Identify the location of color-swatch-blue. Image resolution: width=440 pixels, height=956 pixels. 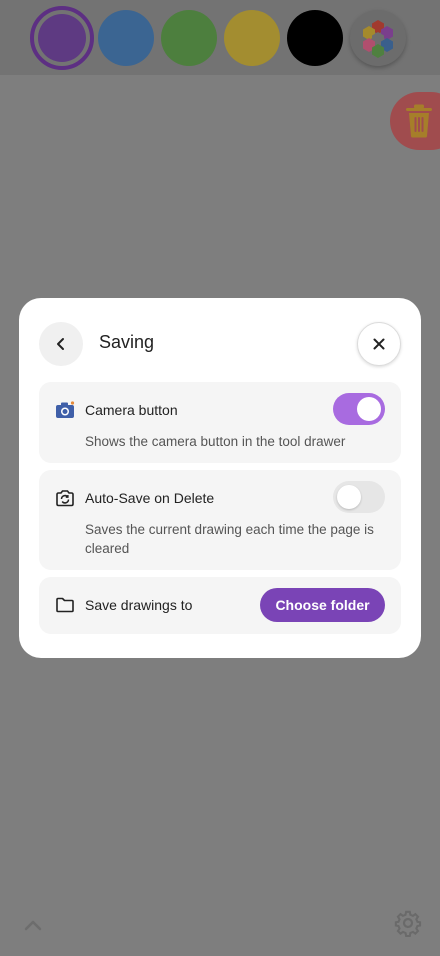
(126, 38).